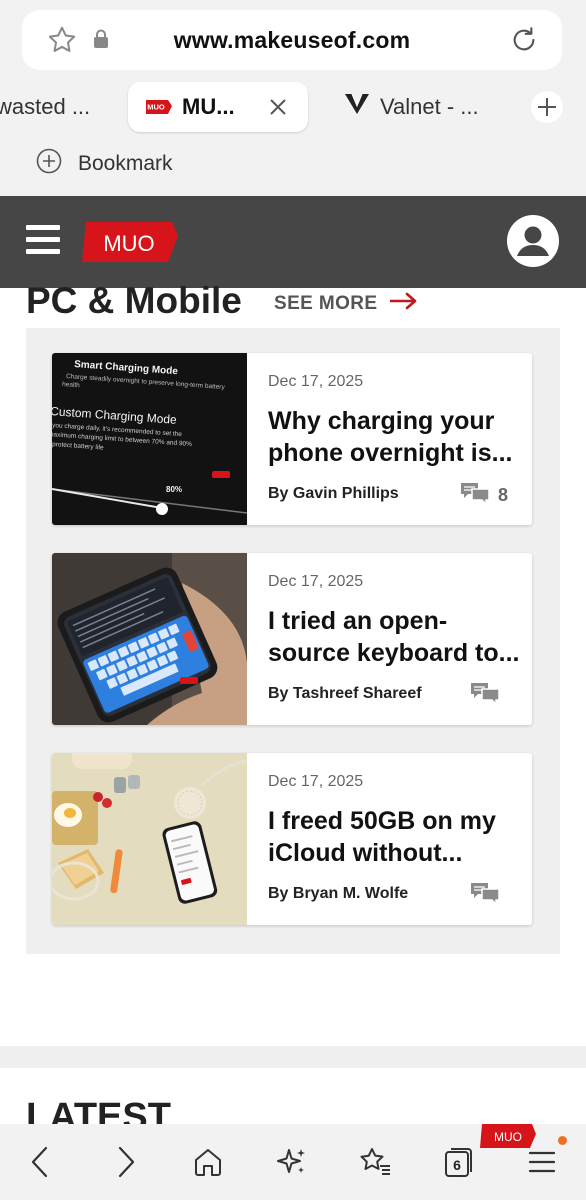 The image size is (586, 1200). What do you see at coordinates (562, 1140) in the screenshot?
I see `notification-dot` at bounding box center [562, 1140].